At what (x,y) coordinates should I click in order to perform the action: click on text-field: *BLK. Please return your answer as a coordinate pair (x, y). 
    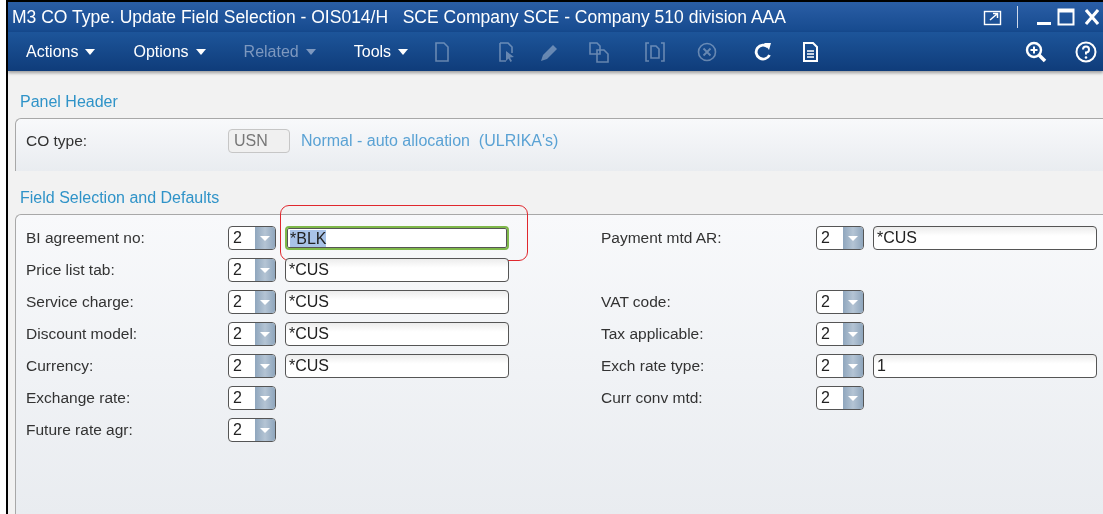
    Looking at the image, I should click on (397, 238).